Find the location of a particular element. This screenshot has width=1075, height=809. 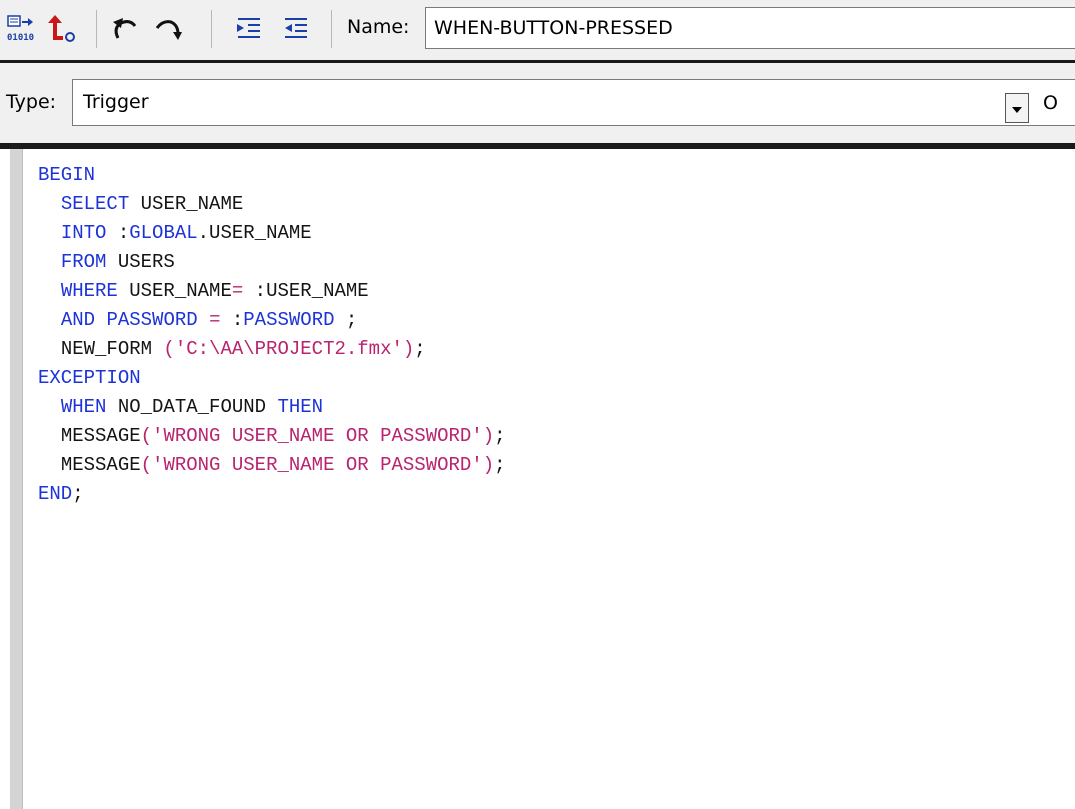

code-token: WHEN is located at coordinates (83, 407).